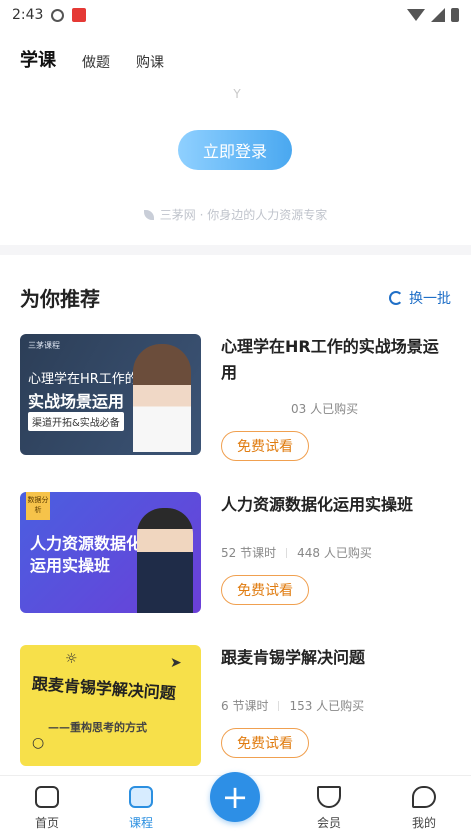 Image resolution: width=471 pixels, height=838 pixels. I want to click on battery-icon, so click(455, 15).